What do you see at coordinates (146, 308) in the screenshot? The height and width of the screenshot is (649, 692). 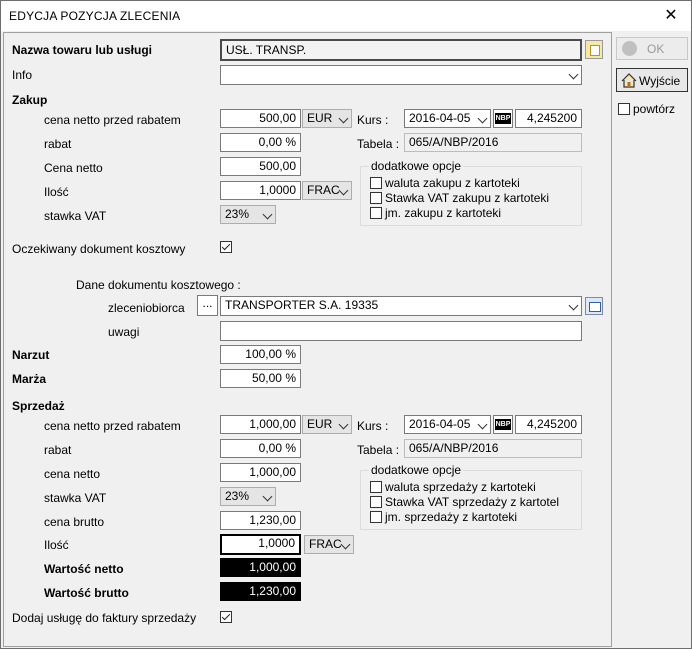 I see `contractor-label: zleceniobiorca` at bounding box center [146, 308].